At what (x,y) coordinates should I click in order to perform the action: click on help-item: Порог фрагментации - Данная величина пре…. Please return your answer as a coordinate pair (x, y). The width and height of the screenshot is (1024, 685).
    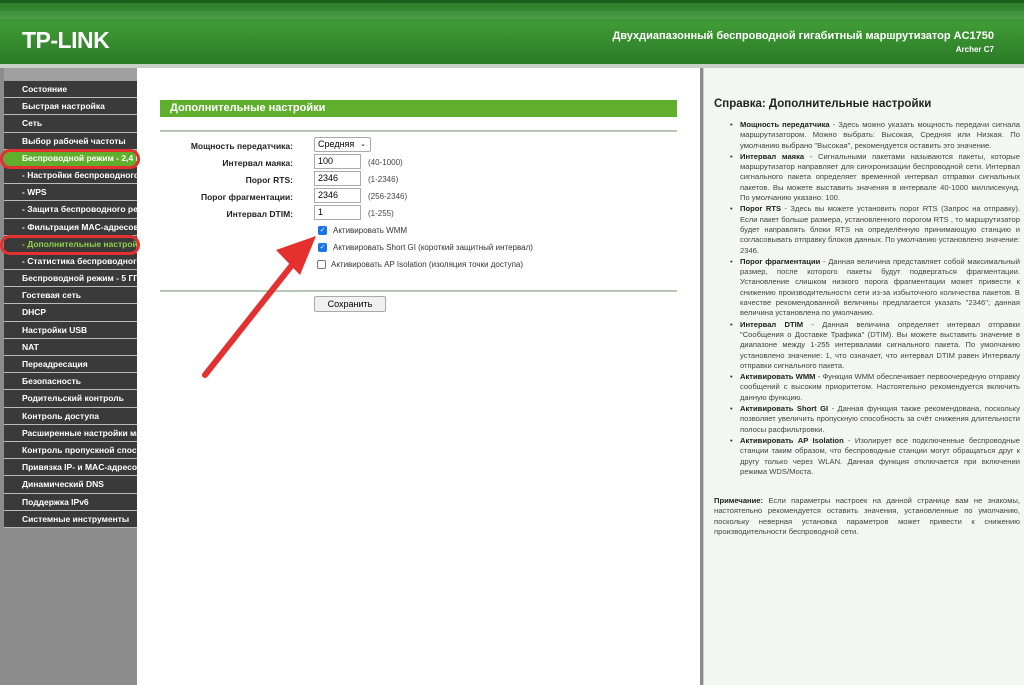
    Looking at the image, I should click on (872, 288).